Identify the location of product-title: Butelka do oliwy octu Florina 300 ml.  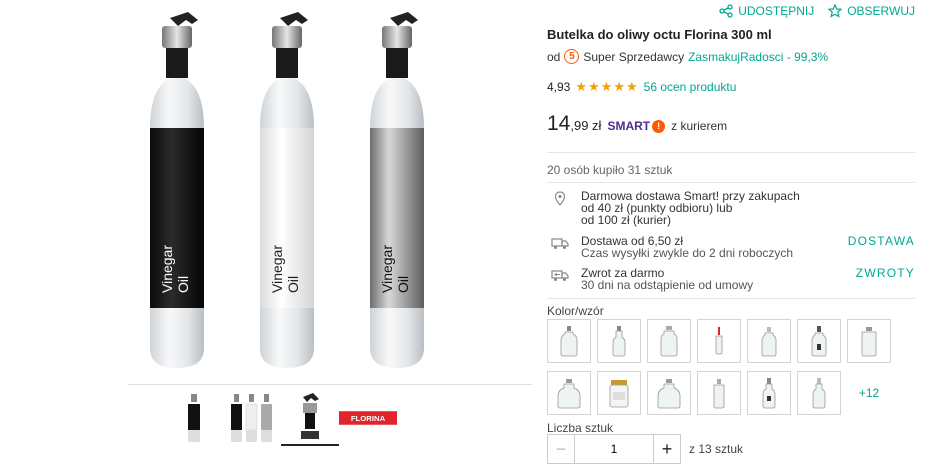
(659, 34).